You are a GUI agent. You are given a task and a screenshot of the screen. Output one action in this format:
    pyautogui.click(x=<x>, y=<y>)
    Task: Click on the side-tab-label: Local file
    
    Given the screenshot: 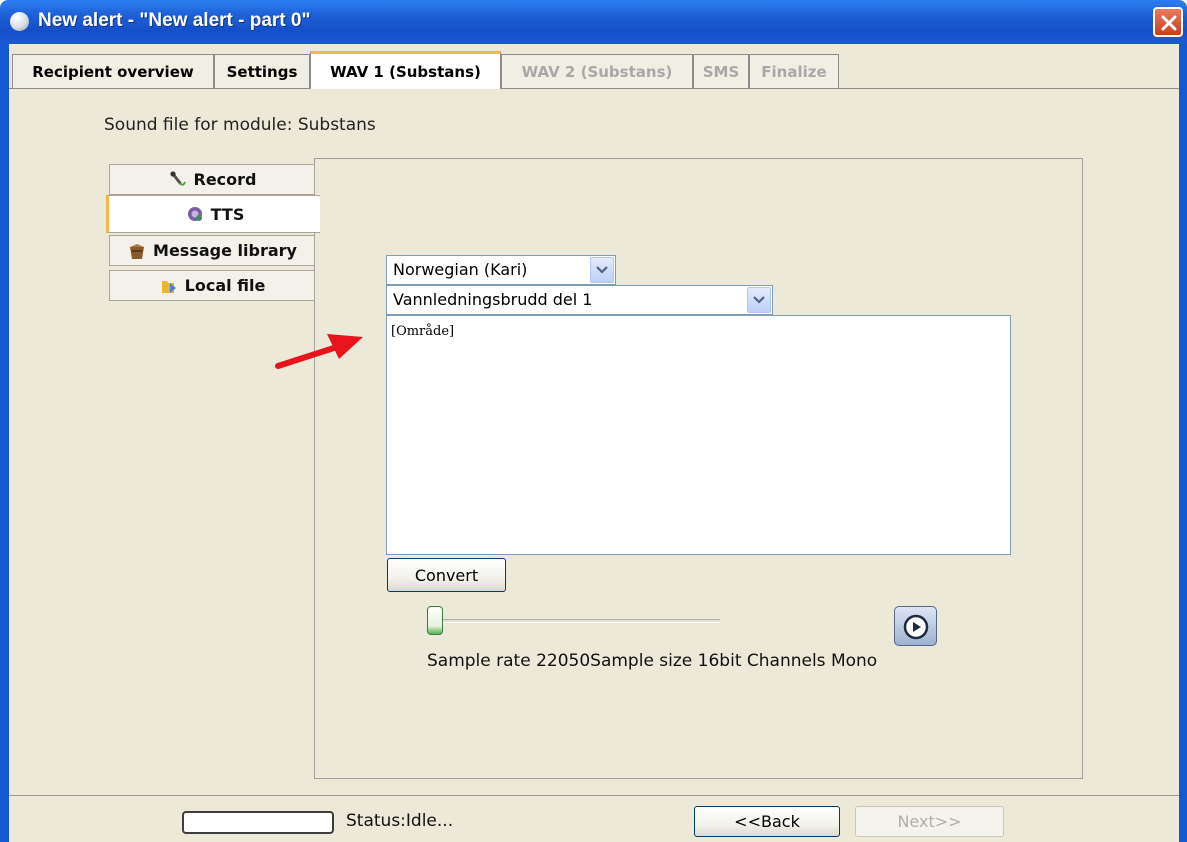 What is the action you would take?
    pyautogui.click(x=225, y=285)
    